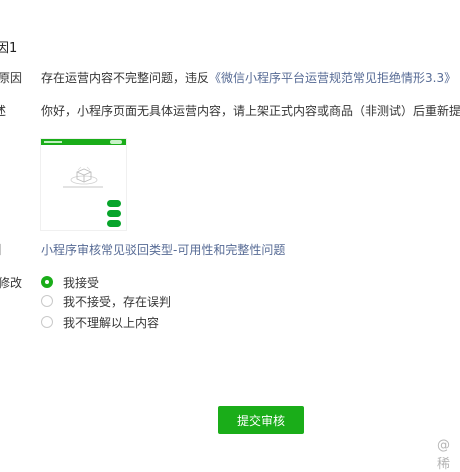 This screenshot has height=472, width=460. I want to click on radio-do-not-understand: 我不理解以上内容, so click(100, 322).